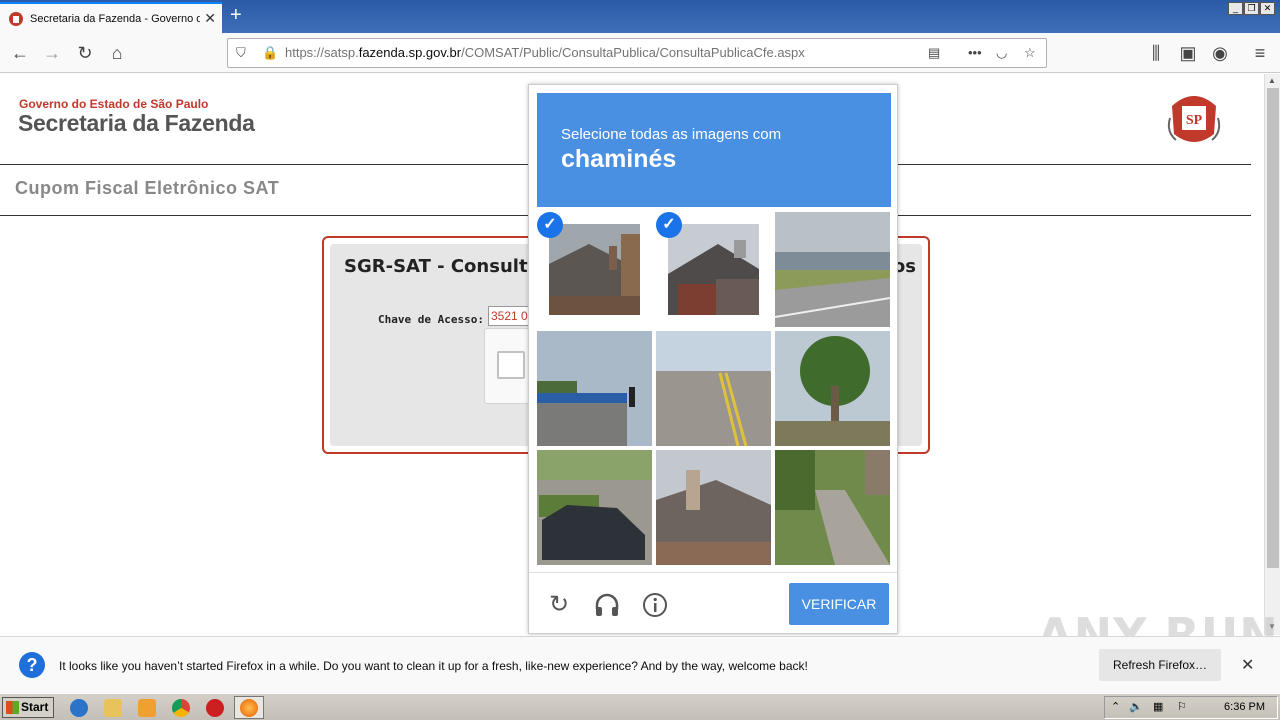 This screenshot has width=1280, height=720. I want to click on tile-house-roof-1: ✓, so click(594, 269).